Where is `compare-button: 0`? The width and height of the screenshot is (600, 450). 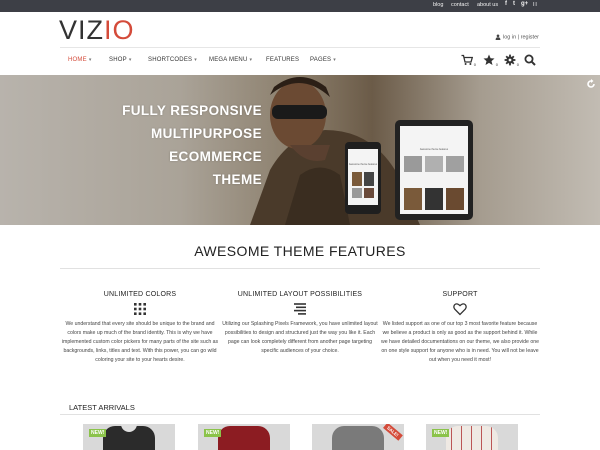
compare-button: 0 is located at coordinates (511, 60).